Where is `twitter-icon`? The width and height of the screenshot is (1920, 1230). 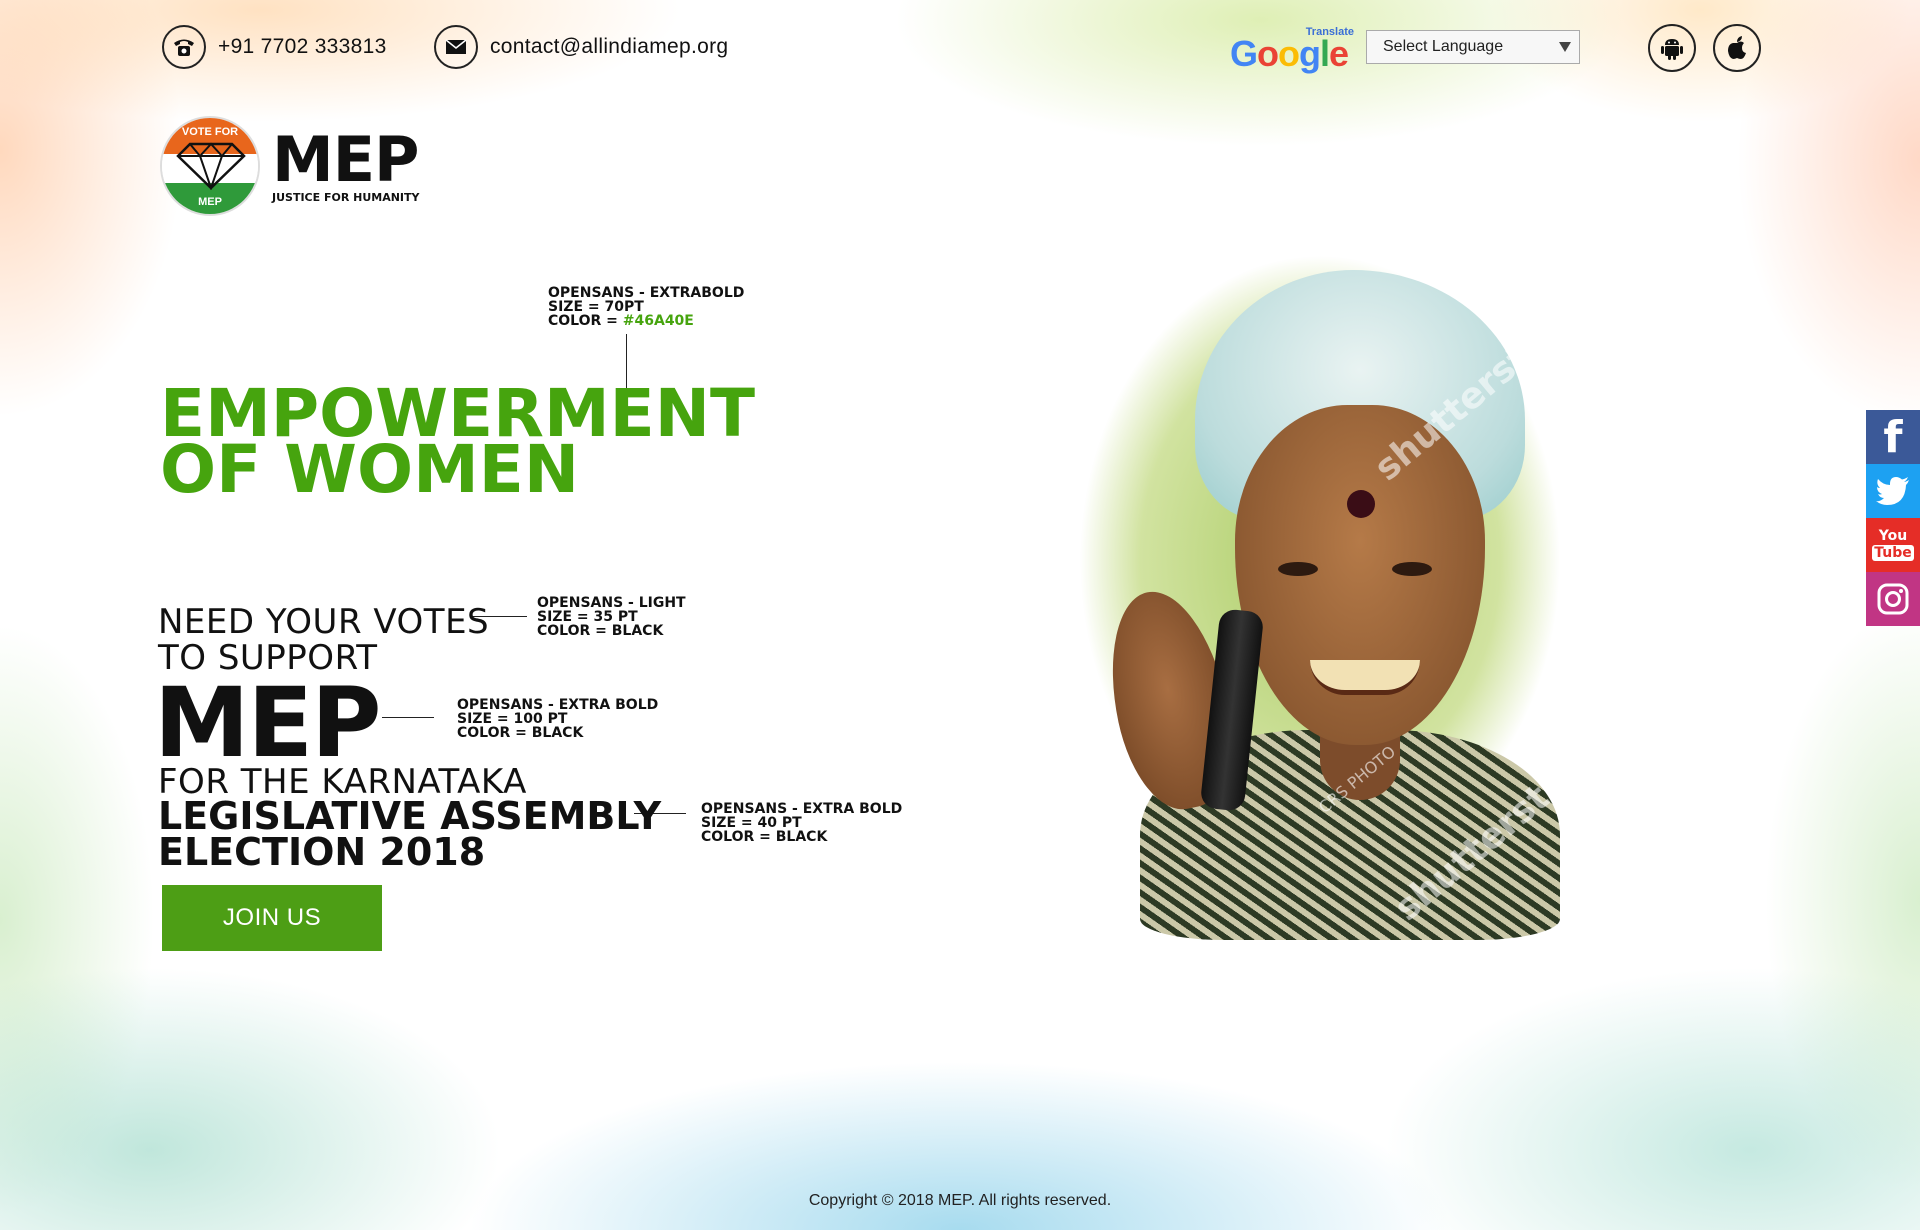 twitter-icon is located at coordinates (1892, 491).